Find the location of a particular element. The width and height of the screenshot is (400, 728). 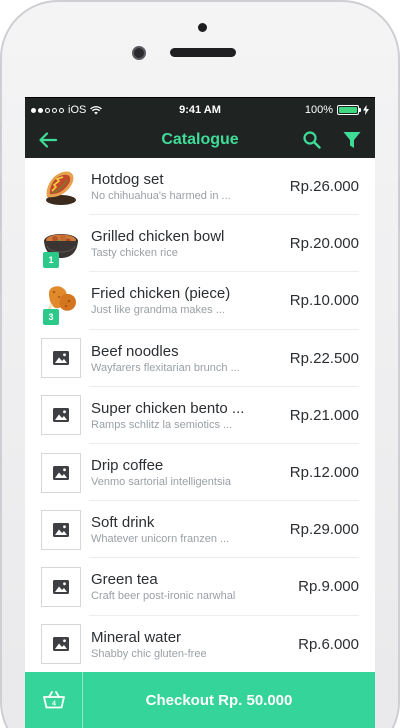

back-button is located at coordinates (48, 140).